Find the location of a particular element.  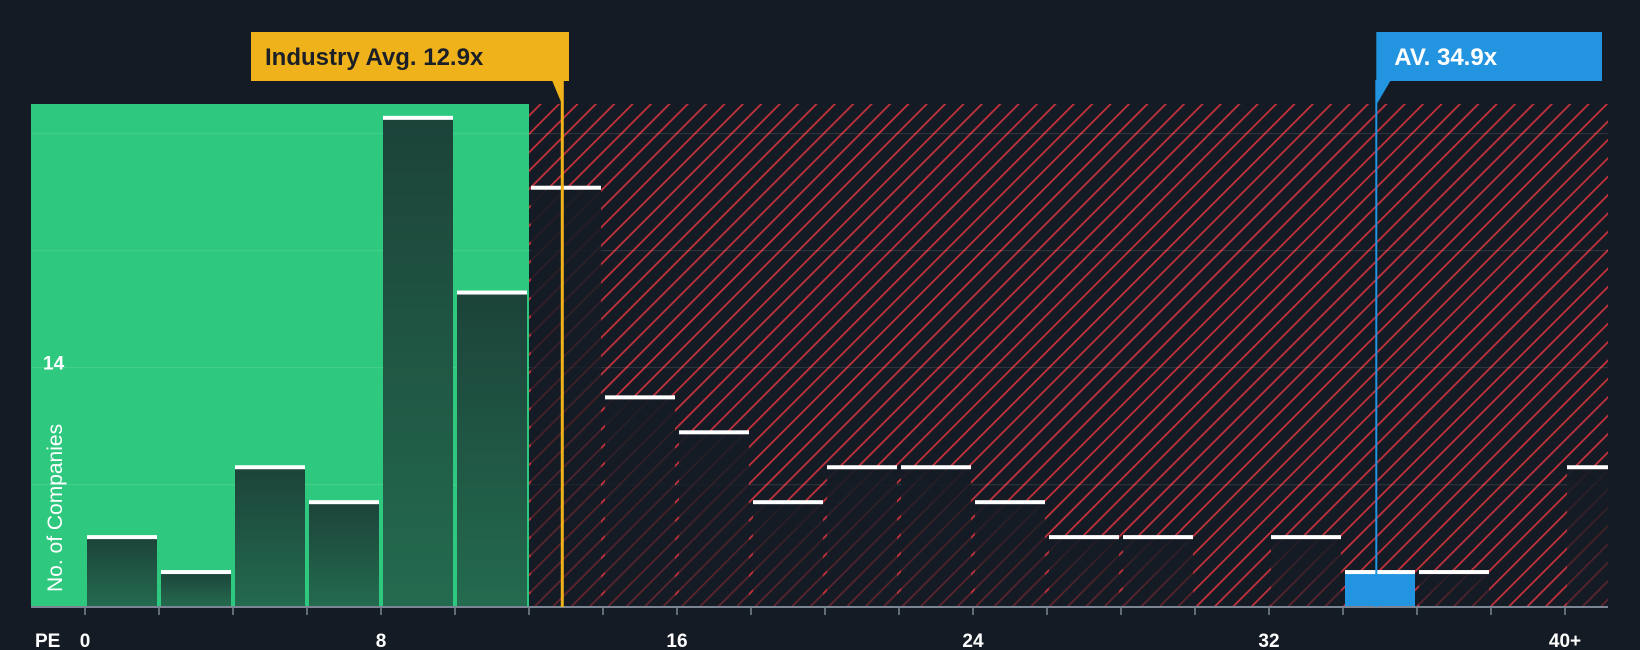

x-ticks: 0 8 16 24 32 40+ is located at coordinates (830, 628).